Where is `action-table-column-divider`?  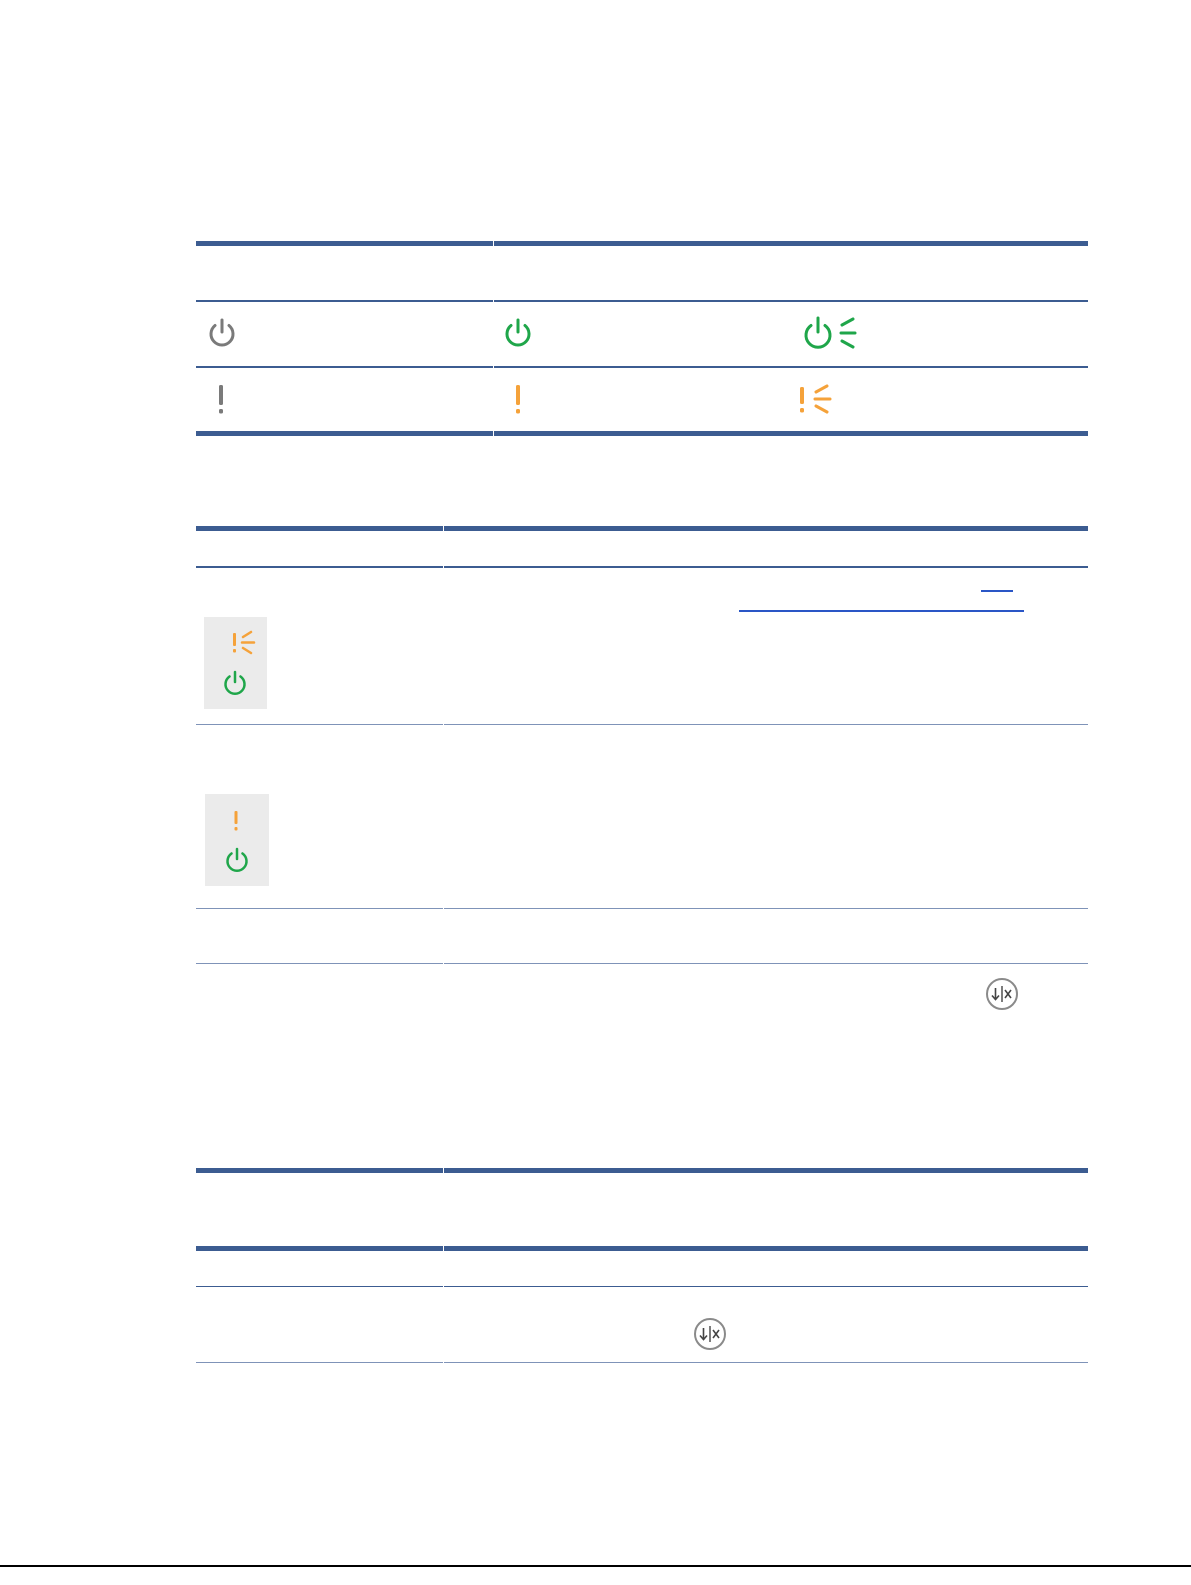 action-table-column-divider is located at coordinates (443, 1305).